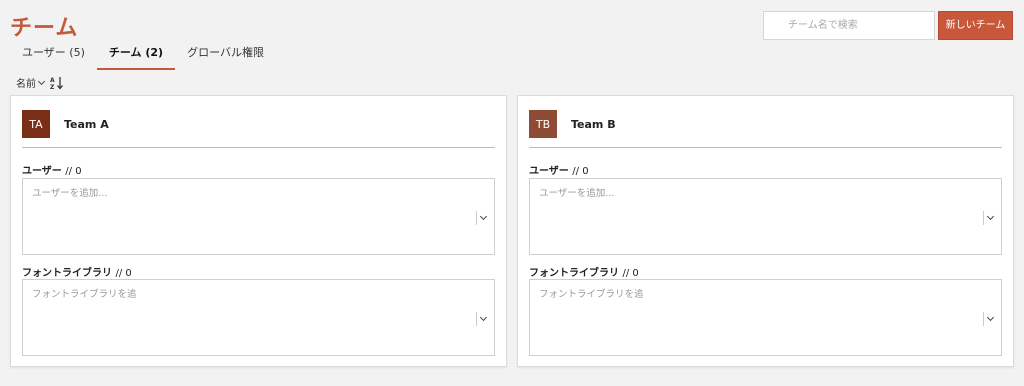  Describe the element at coordinates (258, 129) in the screenshot. I see `team-card-header: TA Team A` at that location.